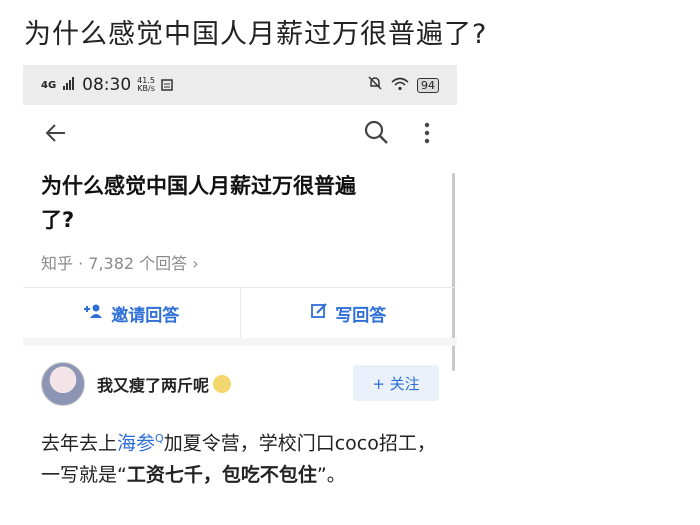 The height and width of the screenshot is (525, 700). Describe the element at coordinates (153, 384) in the screenshot. I see `author-name: 我又瘦了两斤呢` at that location.